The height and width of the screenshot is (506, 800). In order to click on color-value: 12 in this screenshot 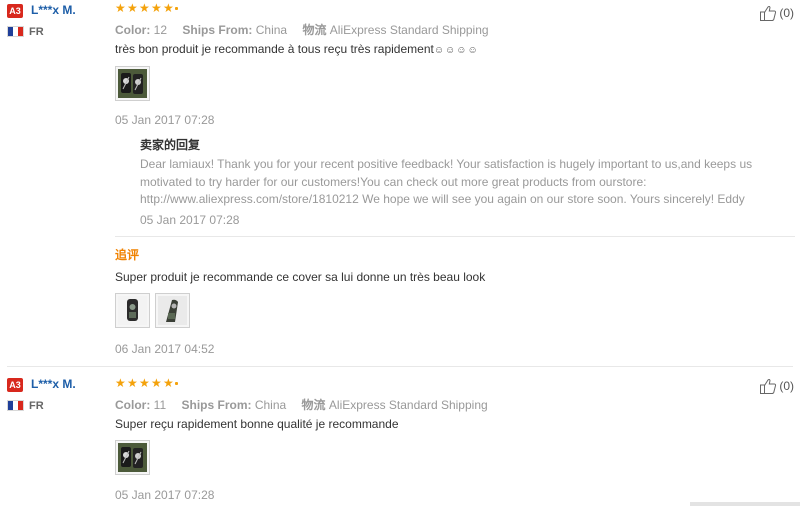, I will do `click(160, 30)`.